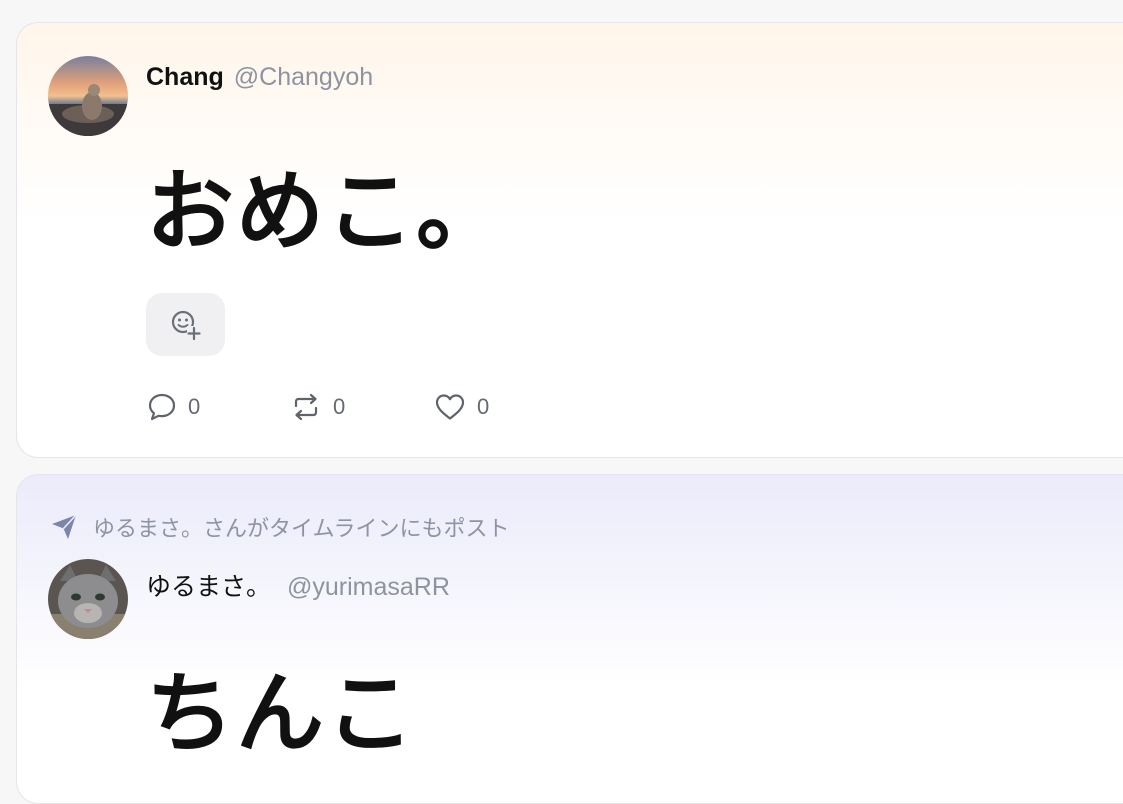 This screenshot has height=804, width=1123. I want to click on seal-avatar-image, so click(88, 96).